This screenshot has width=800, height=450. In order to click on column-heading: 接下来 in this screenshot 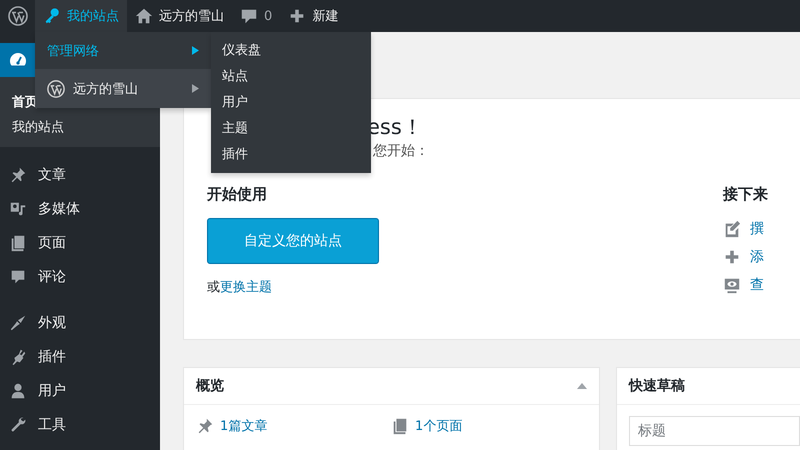, I will do `click(746, 194)`.